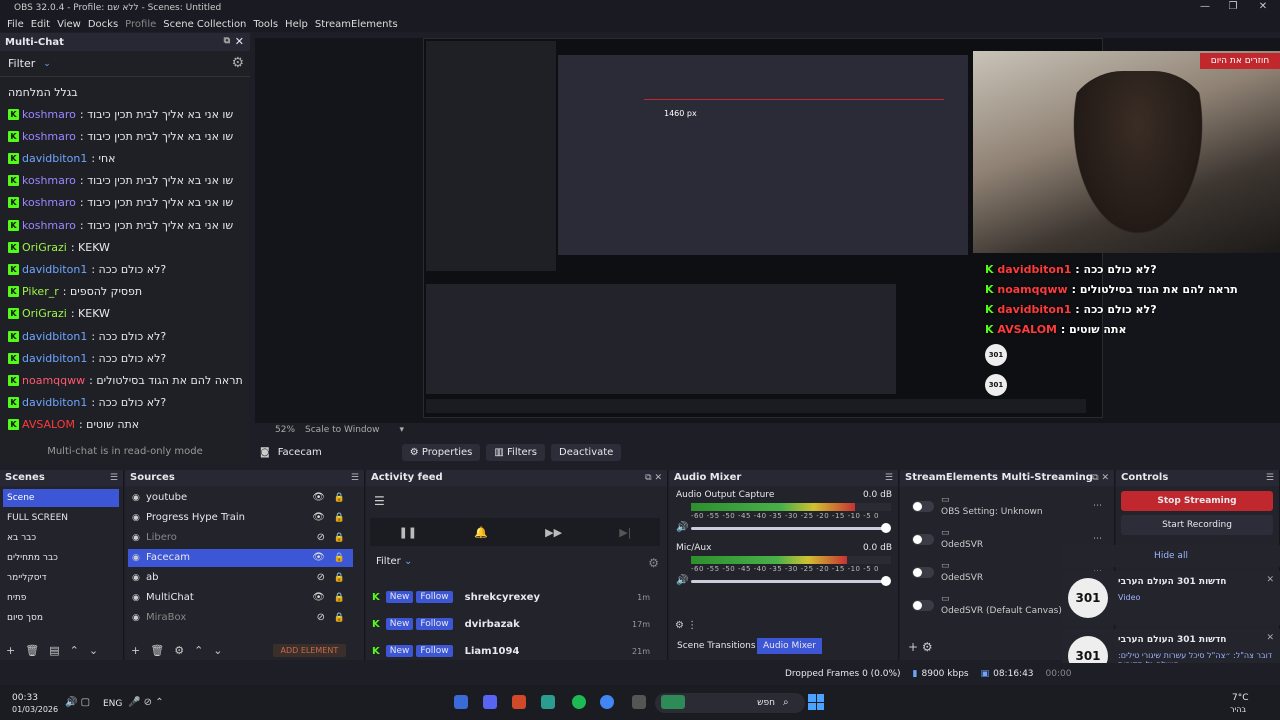 The width and height of the screenshot is (1280, 720). Describe the element at coordinates (309, 650) in the screenshot. I see `add-element-button: ADD ELEMENT` at that location.